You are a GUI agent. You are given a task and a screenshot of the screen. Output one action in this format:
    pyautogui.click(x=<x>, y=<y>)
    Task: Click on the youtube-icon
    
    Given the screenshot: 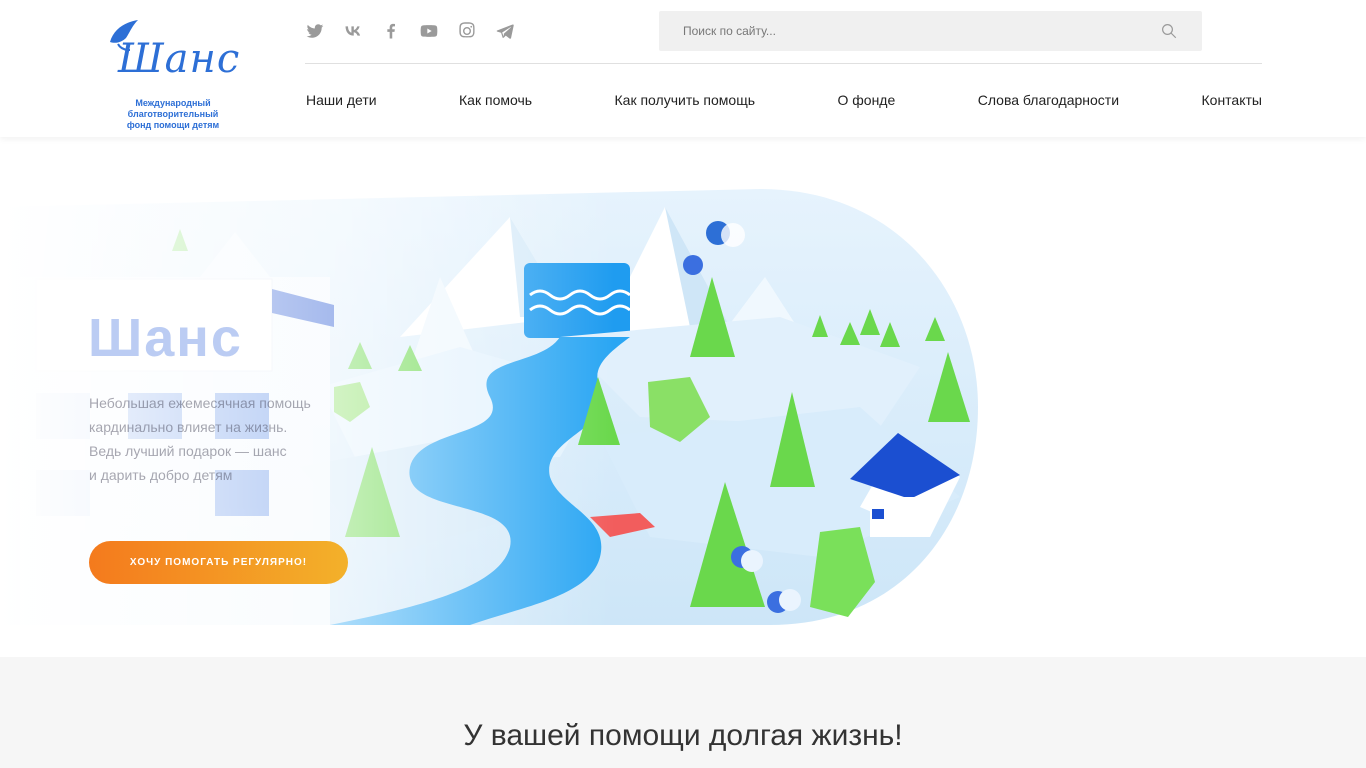 What is the action you would take?
    pyautogui.click(x=429, y=31)
    